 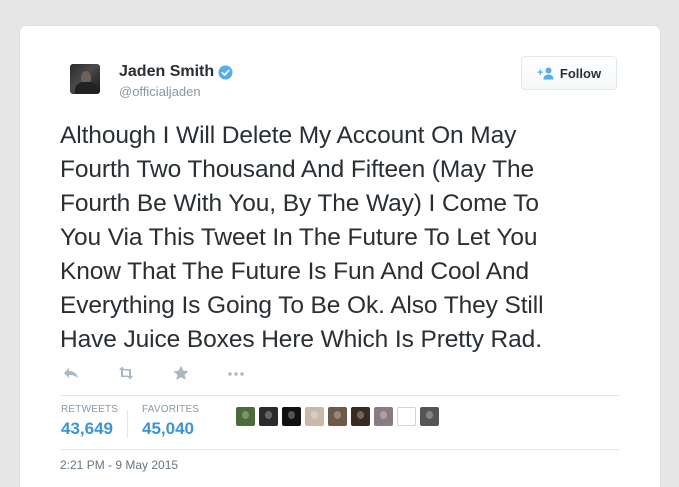 I want to click on follow-button: + Follow, so click(x=569, y=73).